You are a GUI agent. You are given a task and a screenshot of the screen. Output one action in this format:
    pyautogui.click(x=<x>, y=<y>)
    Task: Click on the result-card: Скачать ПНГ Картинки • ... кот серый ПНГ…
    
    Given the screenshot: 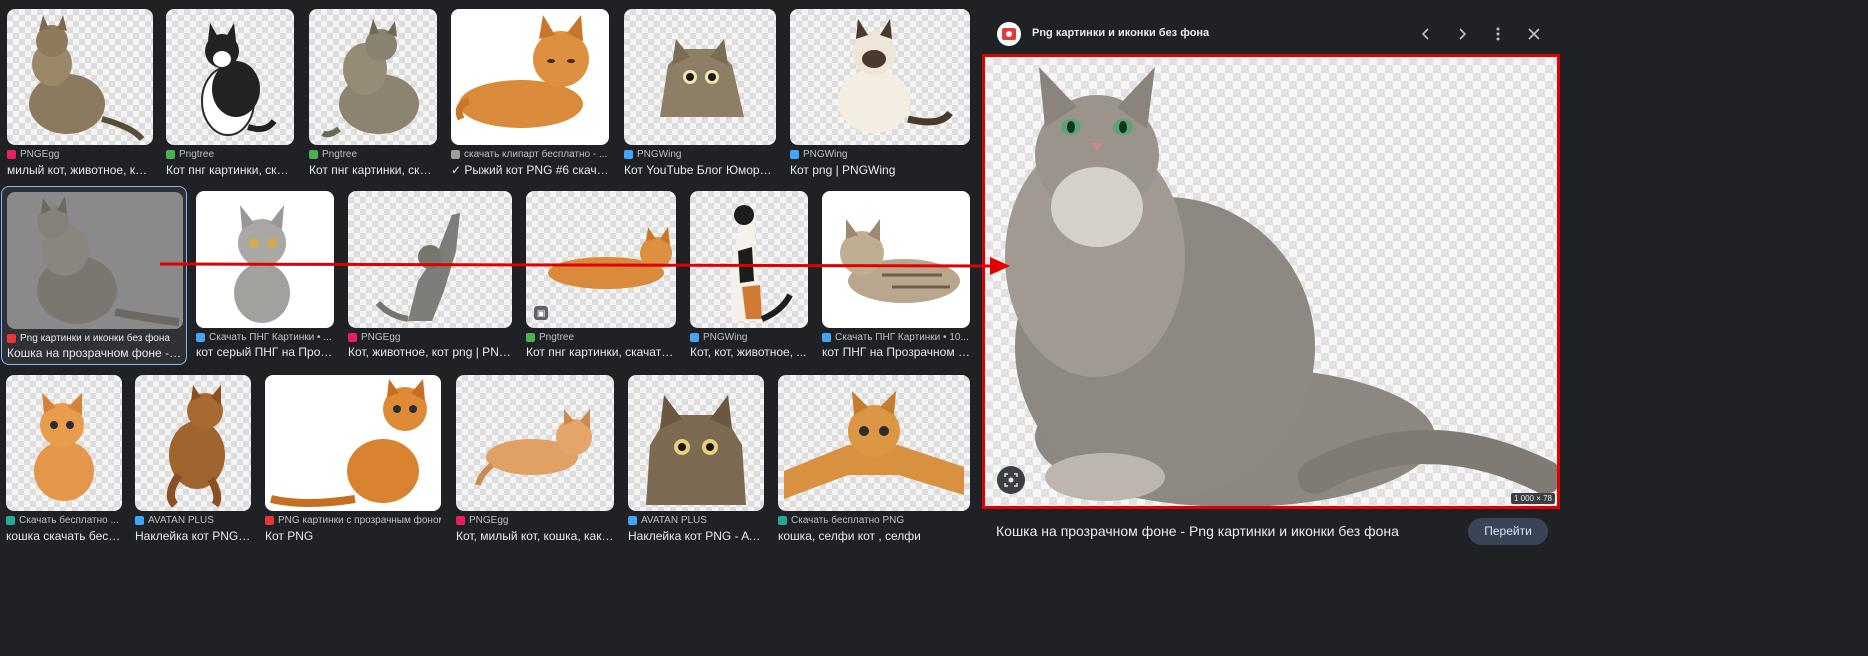 What is the action you would take?
    pyautogui.click(x=265, y=276)
    